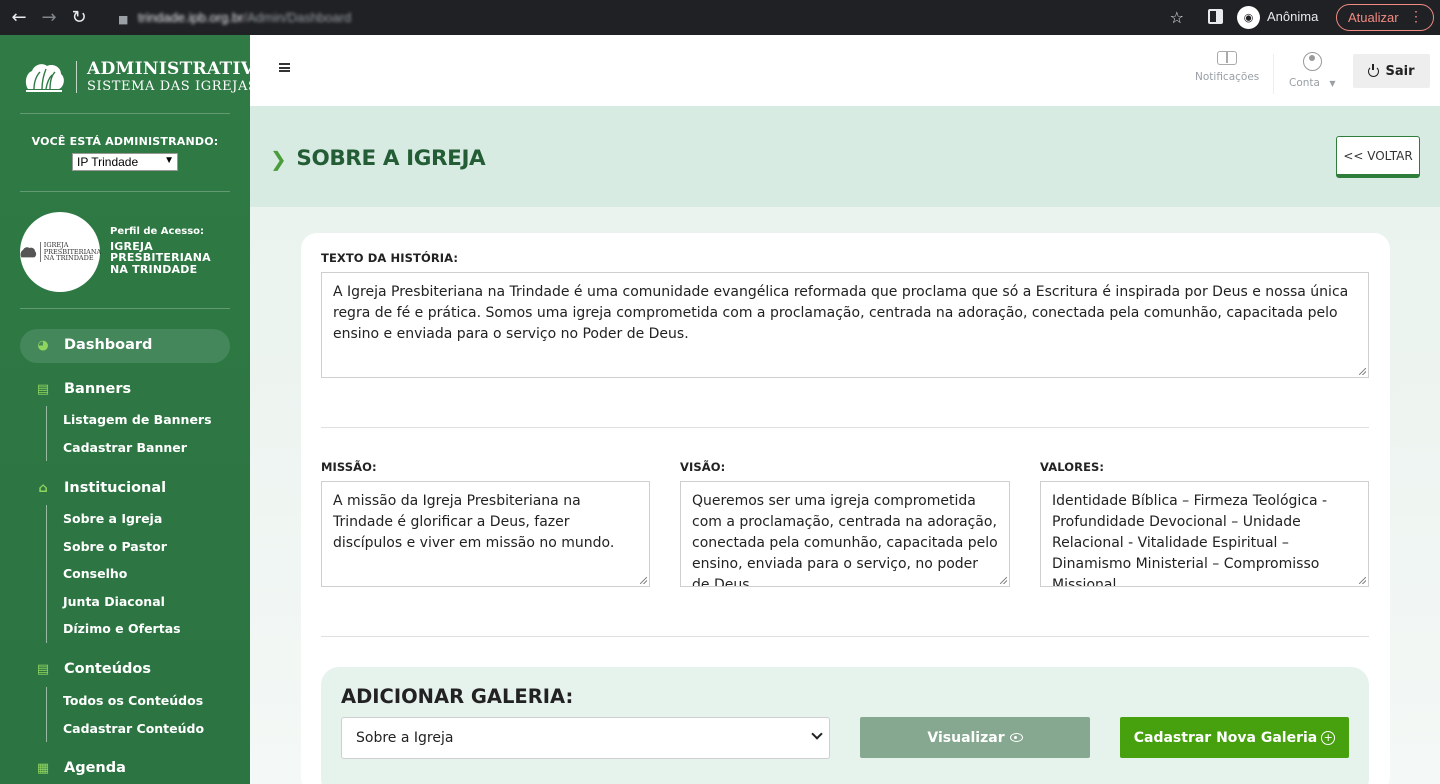 This screenshot has height=784, width=1440. What do you see at coordinates (125, 141) in the screenshot?
I see `admin-label: VOCÊ ESTÁ ADMINISTRANDO:` at bounding box center [125, 141].